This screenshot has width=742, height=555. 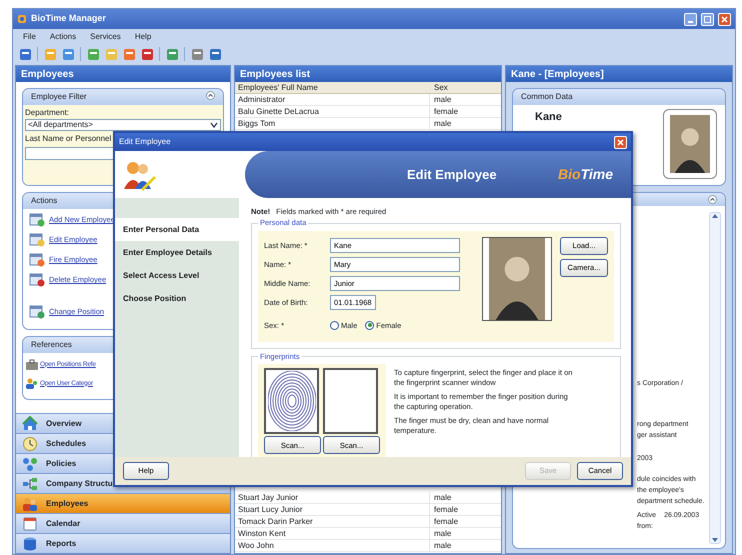 What do you see at coordinates (332, 521) in the screenshot?
I see `table-cell: Tomack Darin Parker` at bounding box center [332, 521].